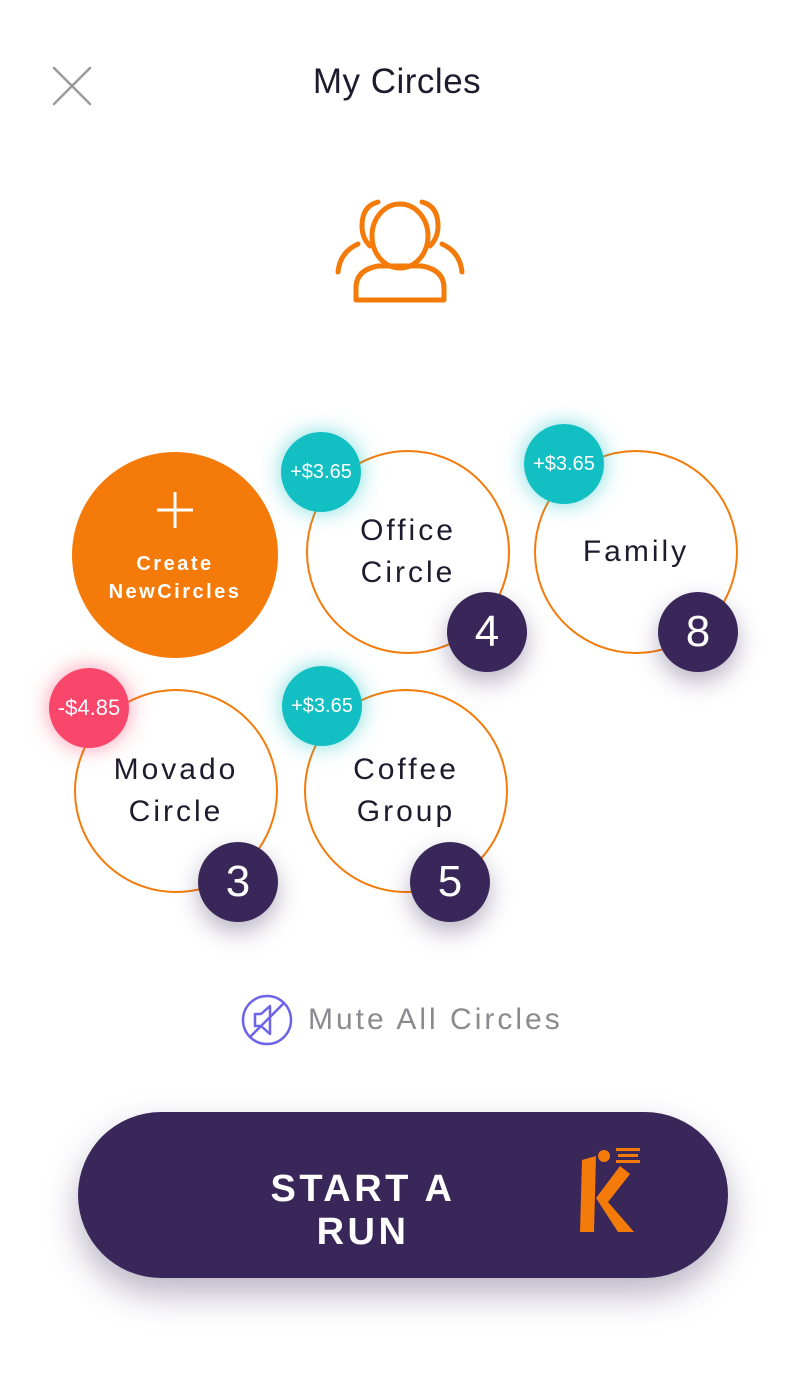 This screenshot has height=1386, width=794. Describe the element at coordinates (435, 1019) in the screenshot. I see `mute-all-label: Mute All Circles` at that location.